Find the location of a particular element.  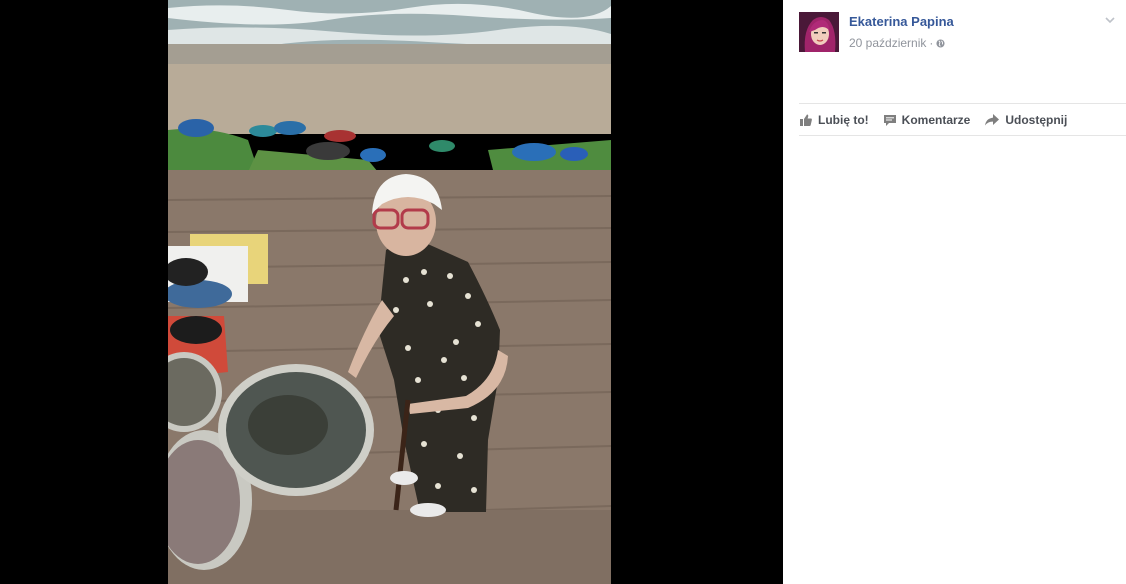

avatar-image is located at coordinates (819, 32).